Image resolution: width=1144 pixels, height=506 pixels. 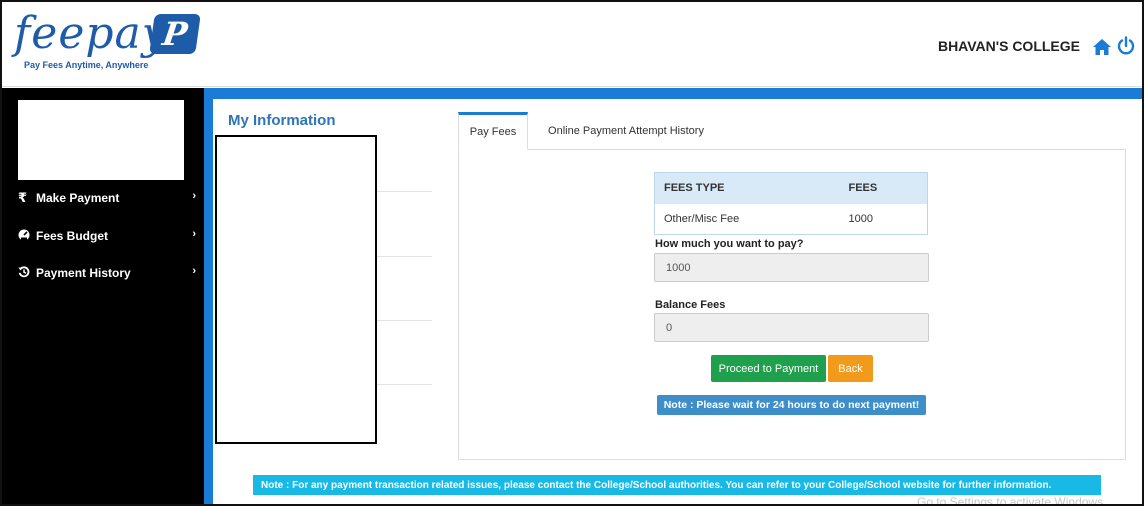 I want to click on power-icon, so click(x=1126, y=46).